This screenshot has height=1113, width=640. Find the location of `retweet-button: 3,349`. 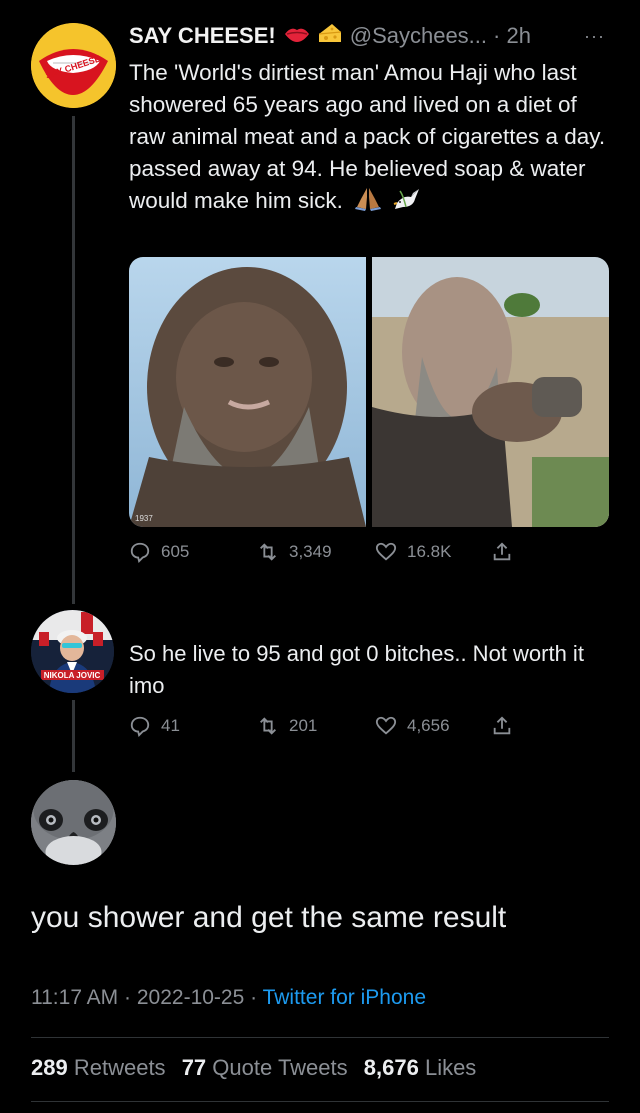

retweet-button: 3,349 is located at coordinates (294, 552).